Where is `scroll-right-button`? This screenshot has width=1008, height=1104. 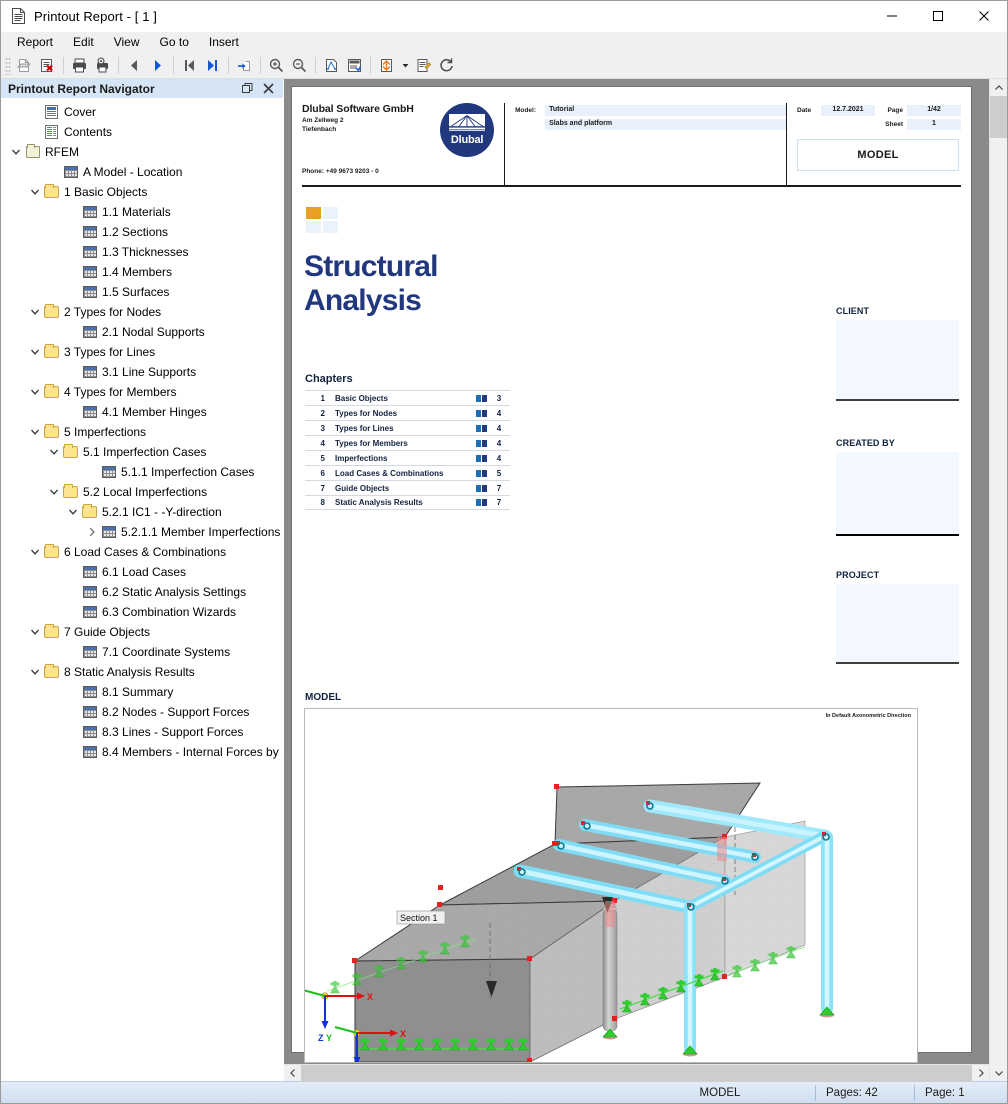
scroll-right-button is located at coordinates (980, 1073).